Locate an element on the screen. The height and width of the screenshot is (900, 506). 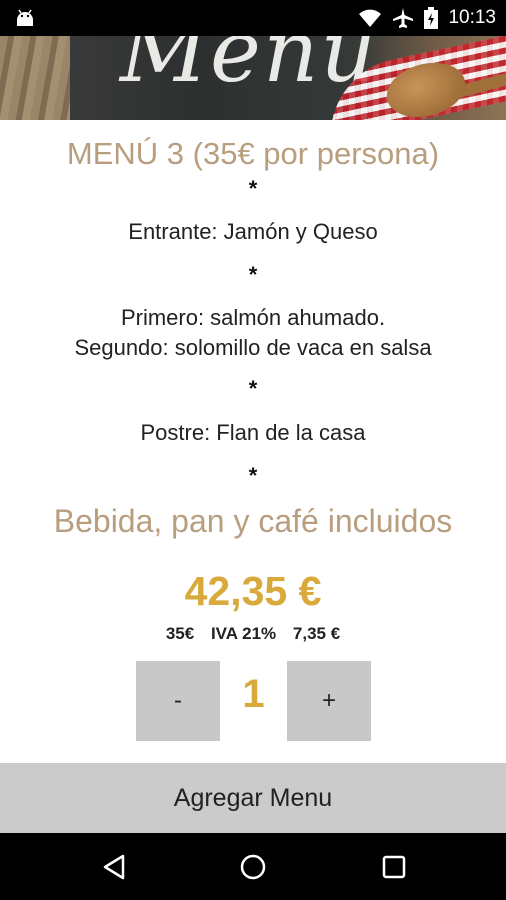
second-course-text: Segundo: solomillo de vaca en salsa is located at coordinates (253, 347).